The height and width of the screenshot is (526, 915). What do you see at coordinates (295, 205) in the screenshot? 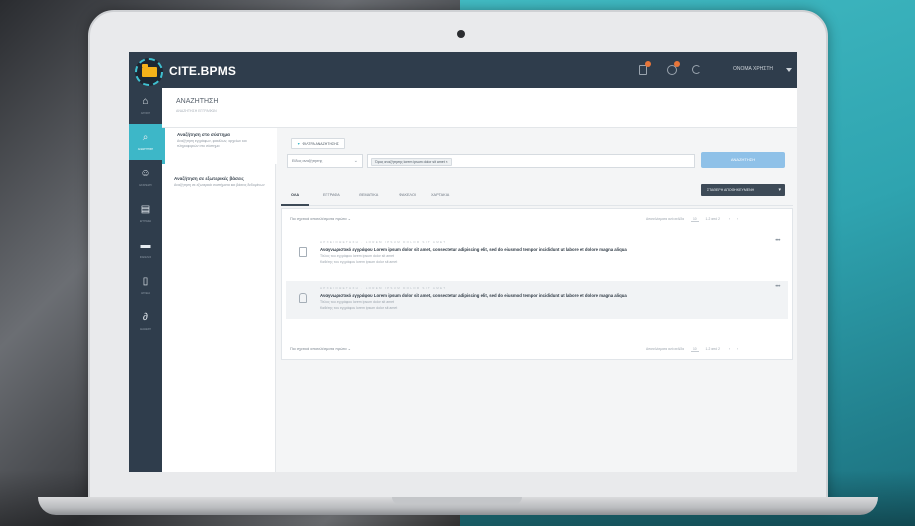
I see `active-tab-indicator` at bounding box center [295, 205].